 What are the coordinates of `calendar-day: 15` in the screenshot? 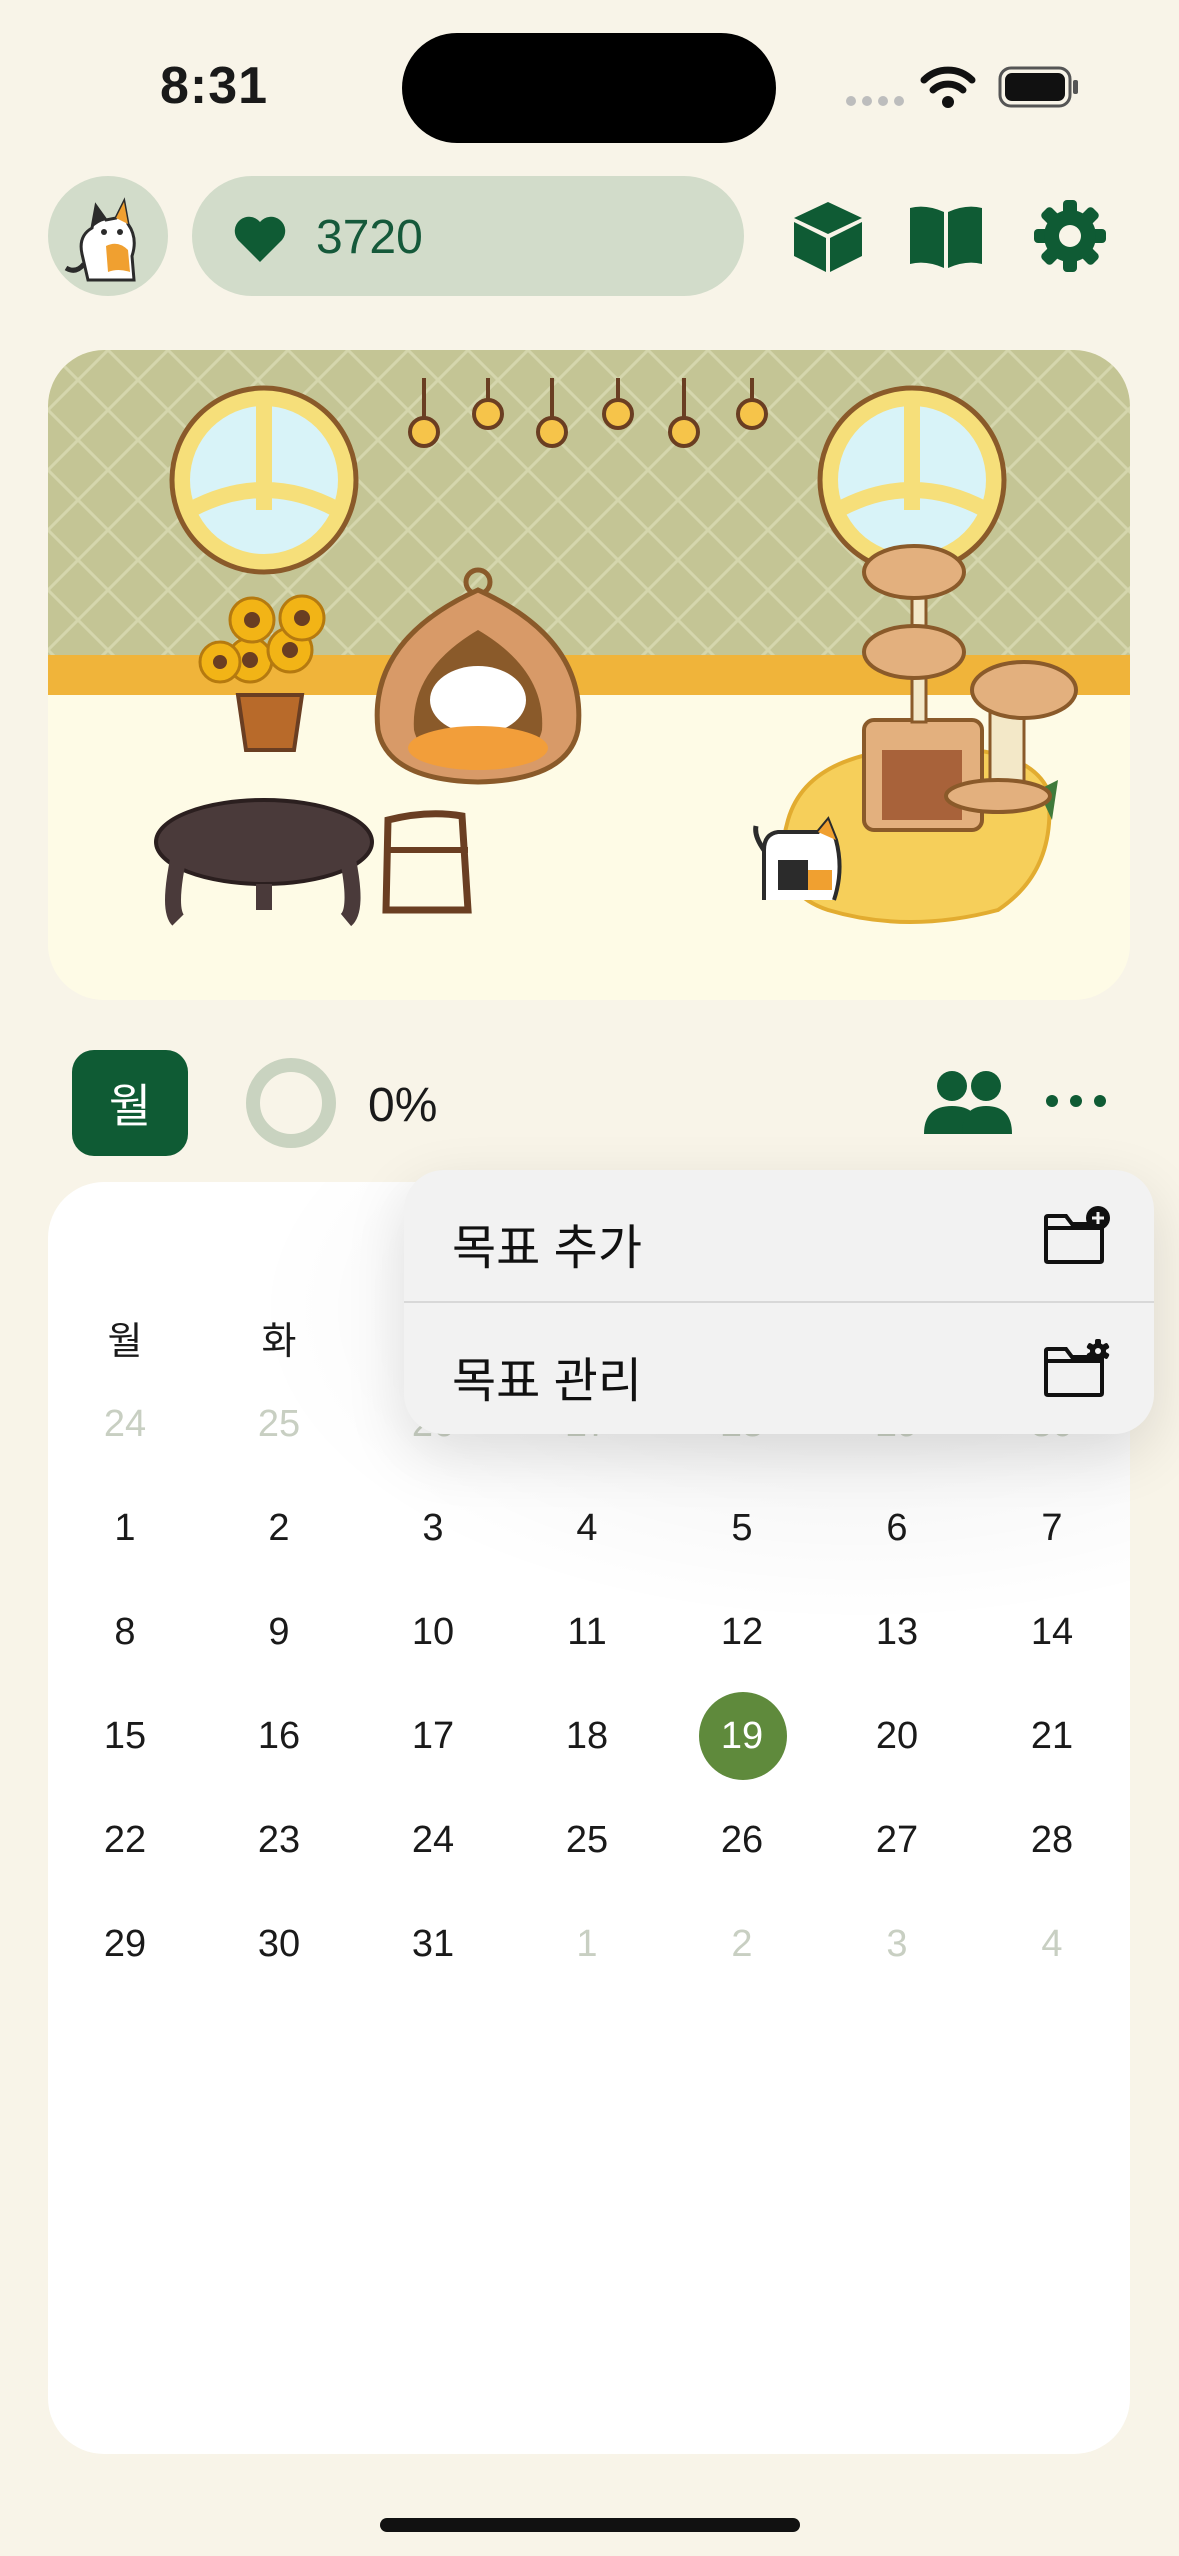 It's located at (125, 1736).